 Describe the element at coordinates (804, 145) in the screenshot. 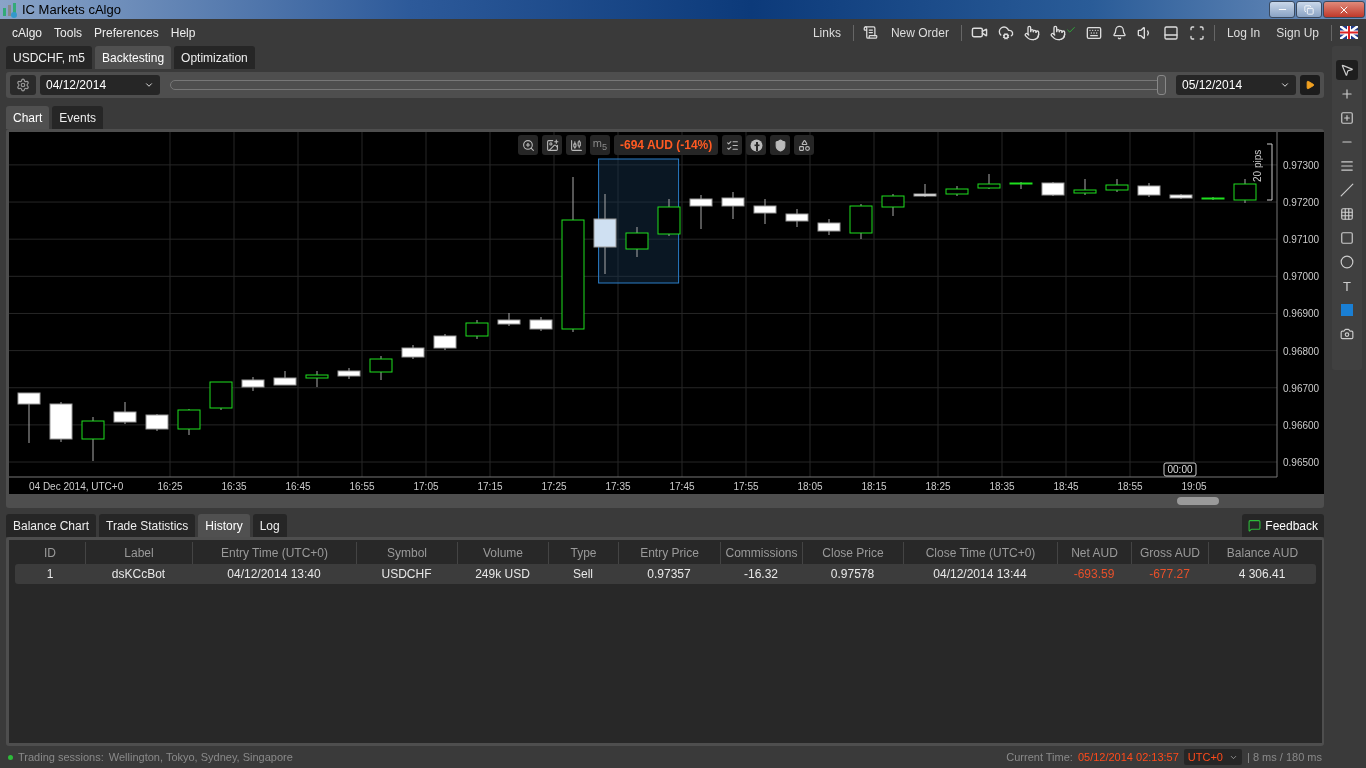

I see `shapes-button` at that location.